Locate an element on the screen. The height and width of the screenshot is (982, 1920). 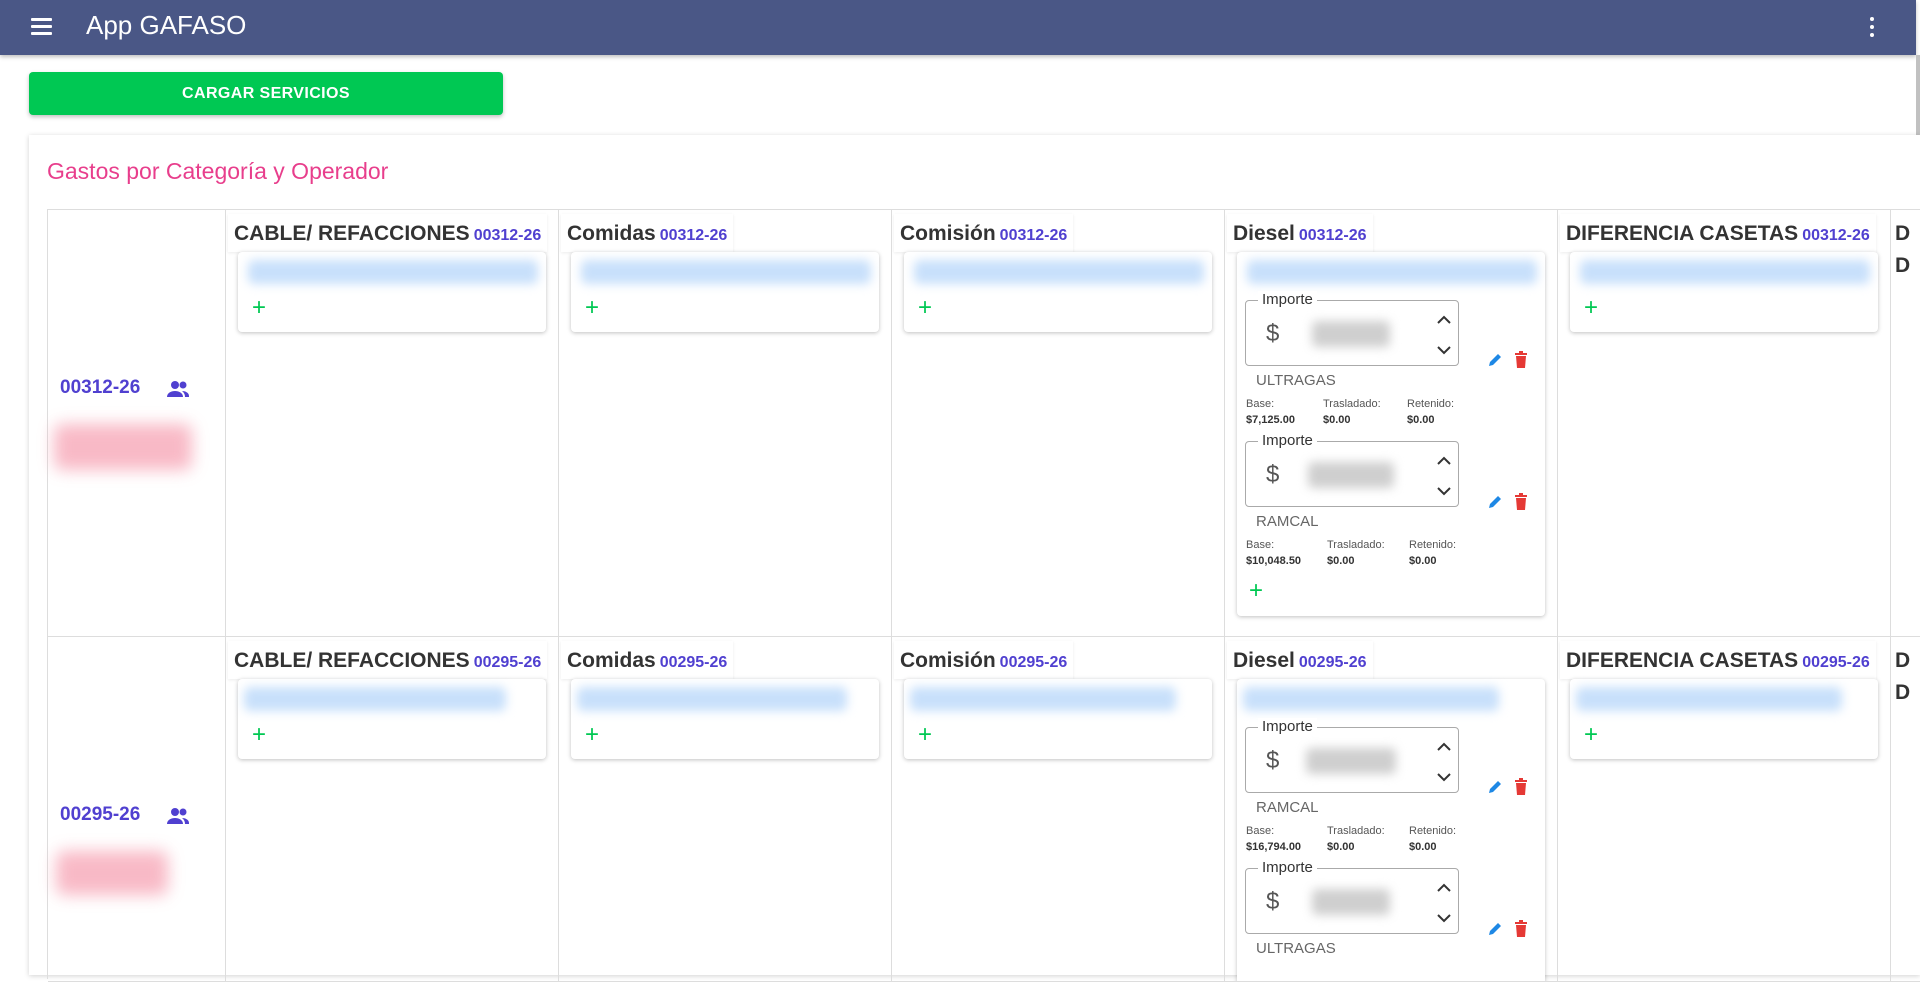
cargar-servicios-button: CARGAR SERVICIOS is located at coordinates (266, 93).